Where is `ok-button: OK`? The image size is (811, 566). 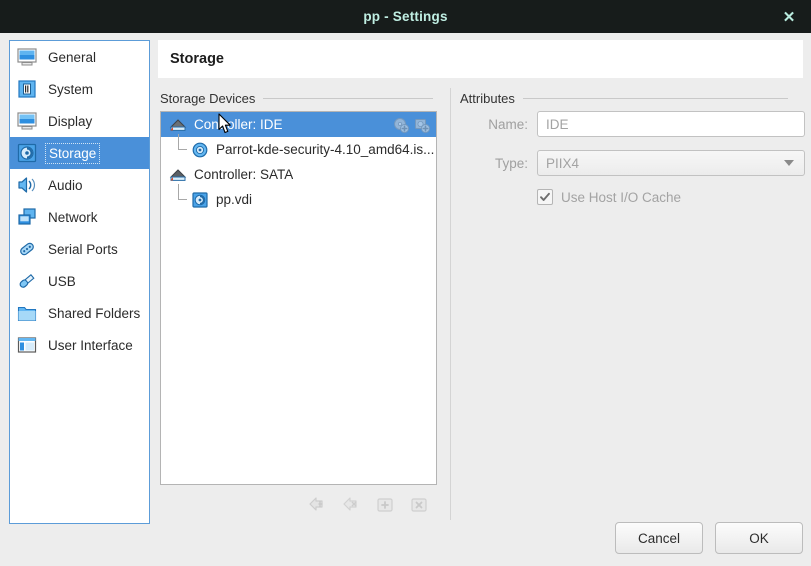 ok-button: OK is located at coordinates (759, 538).